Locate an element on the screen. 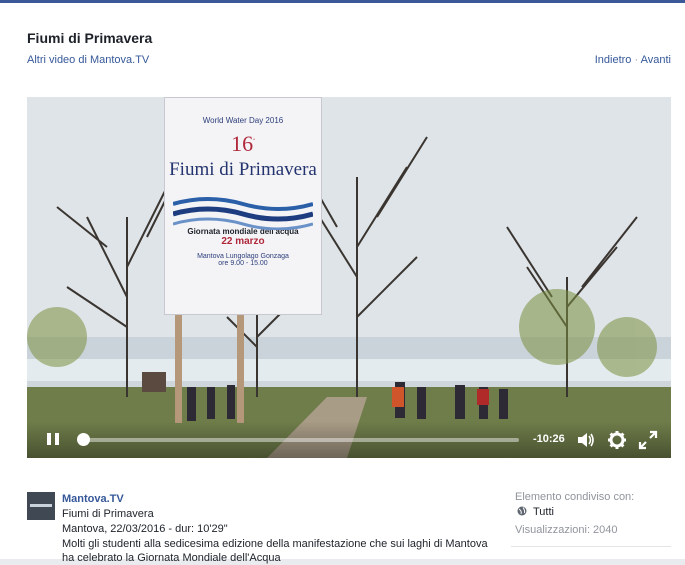 The height and width of the screenshot is (565, 685). next-link: Avanti is located at coordinates (656, 60).